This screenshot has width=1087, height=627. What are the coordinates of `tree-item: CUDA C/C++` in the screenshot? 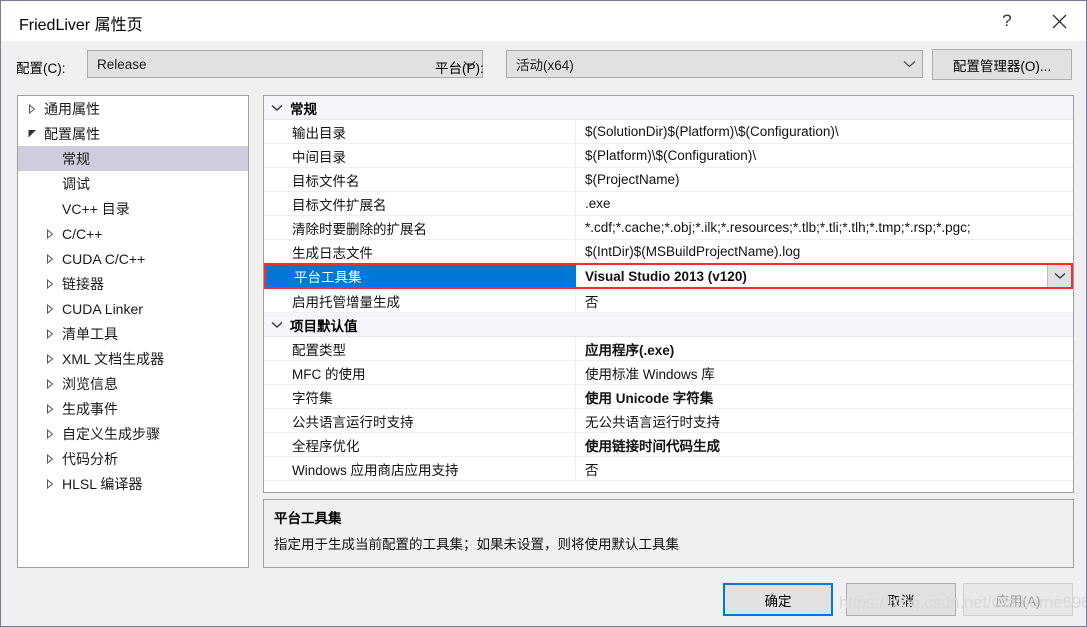 It's located at (133, 258).